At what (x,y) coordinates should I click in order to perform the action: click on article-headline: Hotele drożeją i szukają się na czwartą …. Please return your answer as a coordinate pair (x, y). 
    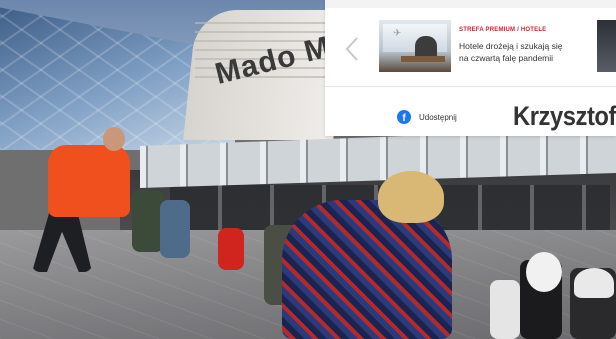
    Looking at the image, I should click on (515, 52).